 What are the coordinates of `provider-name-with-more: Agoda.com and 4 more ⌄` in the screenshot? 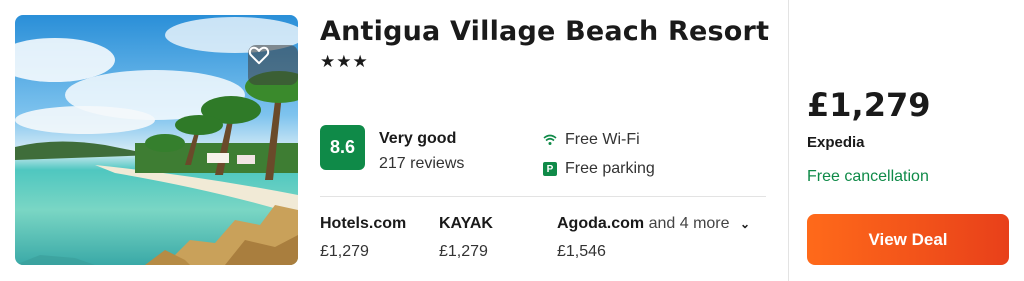 It's located at (653, 224).